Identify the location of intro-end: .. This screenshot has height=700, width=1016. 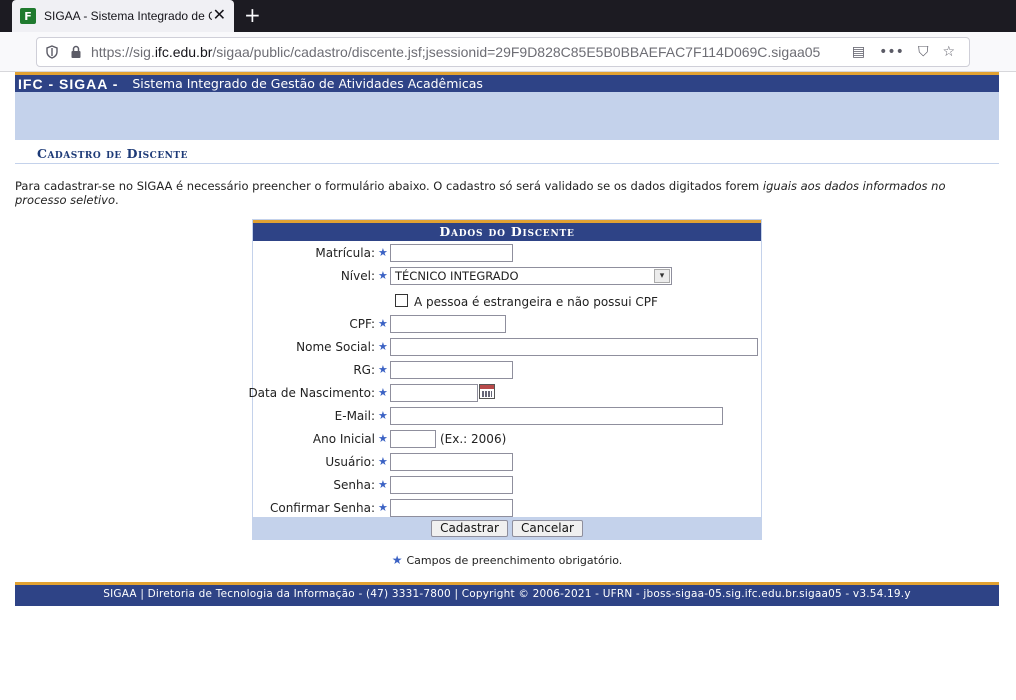
(117, 200).